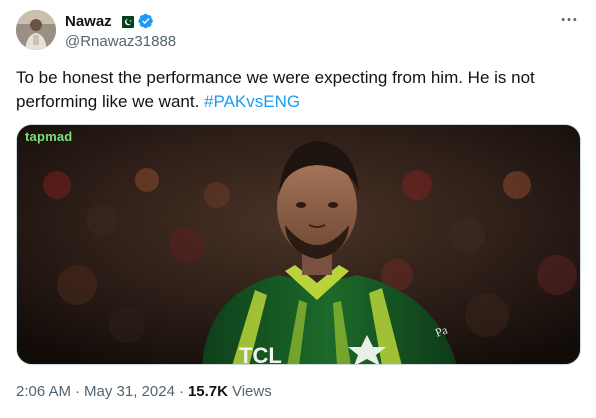 This screenshot has height=418, width=596. I want to click on verified-badge-icon, so click(146, 21).